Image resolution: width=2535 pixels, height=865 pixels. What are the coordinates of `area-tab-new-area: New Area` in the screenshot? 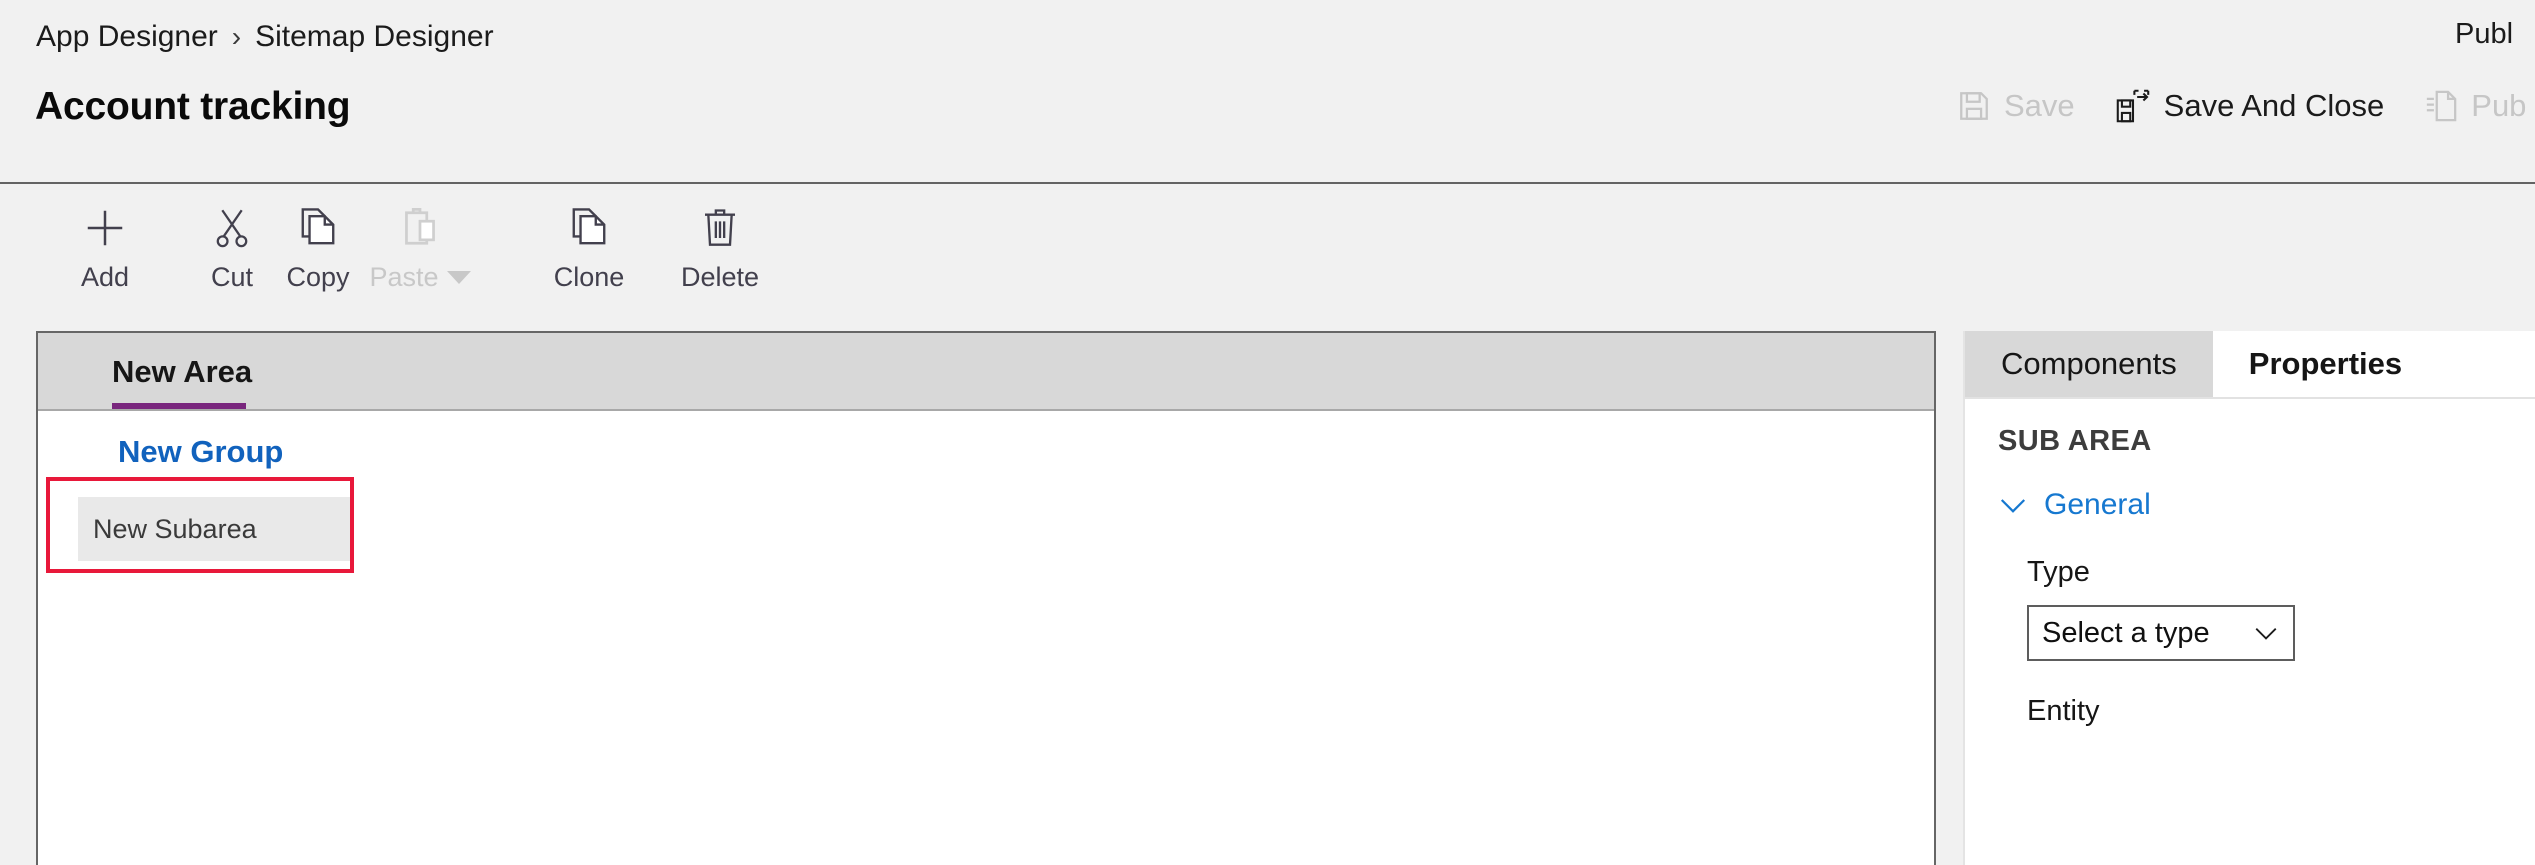 It's located at (190, 372).